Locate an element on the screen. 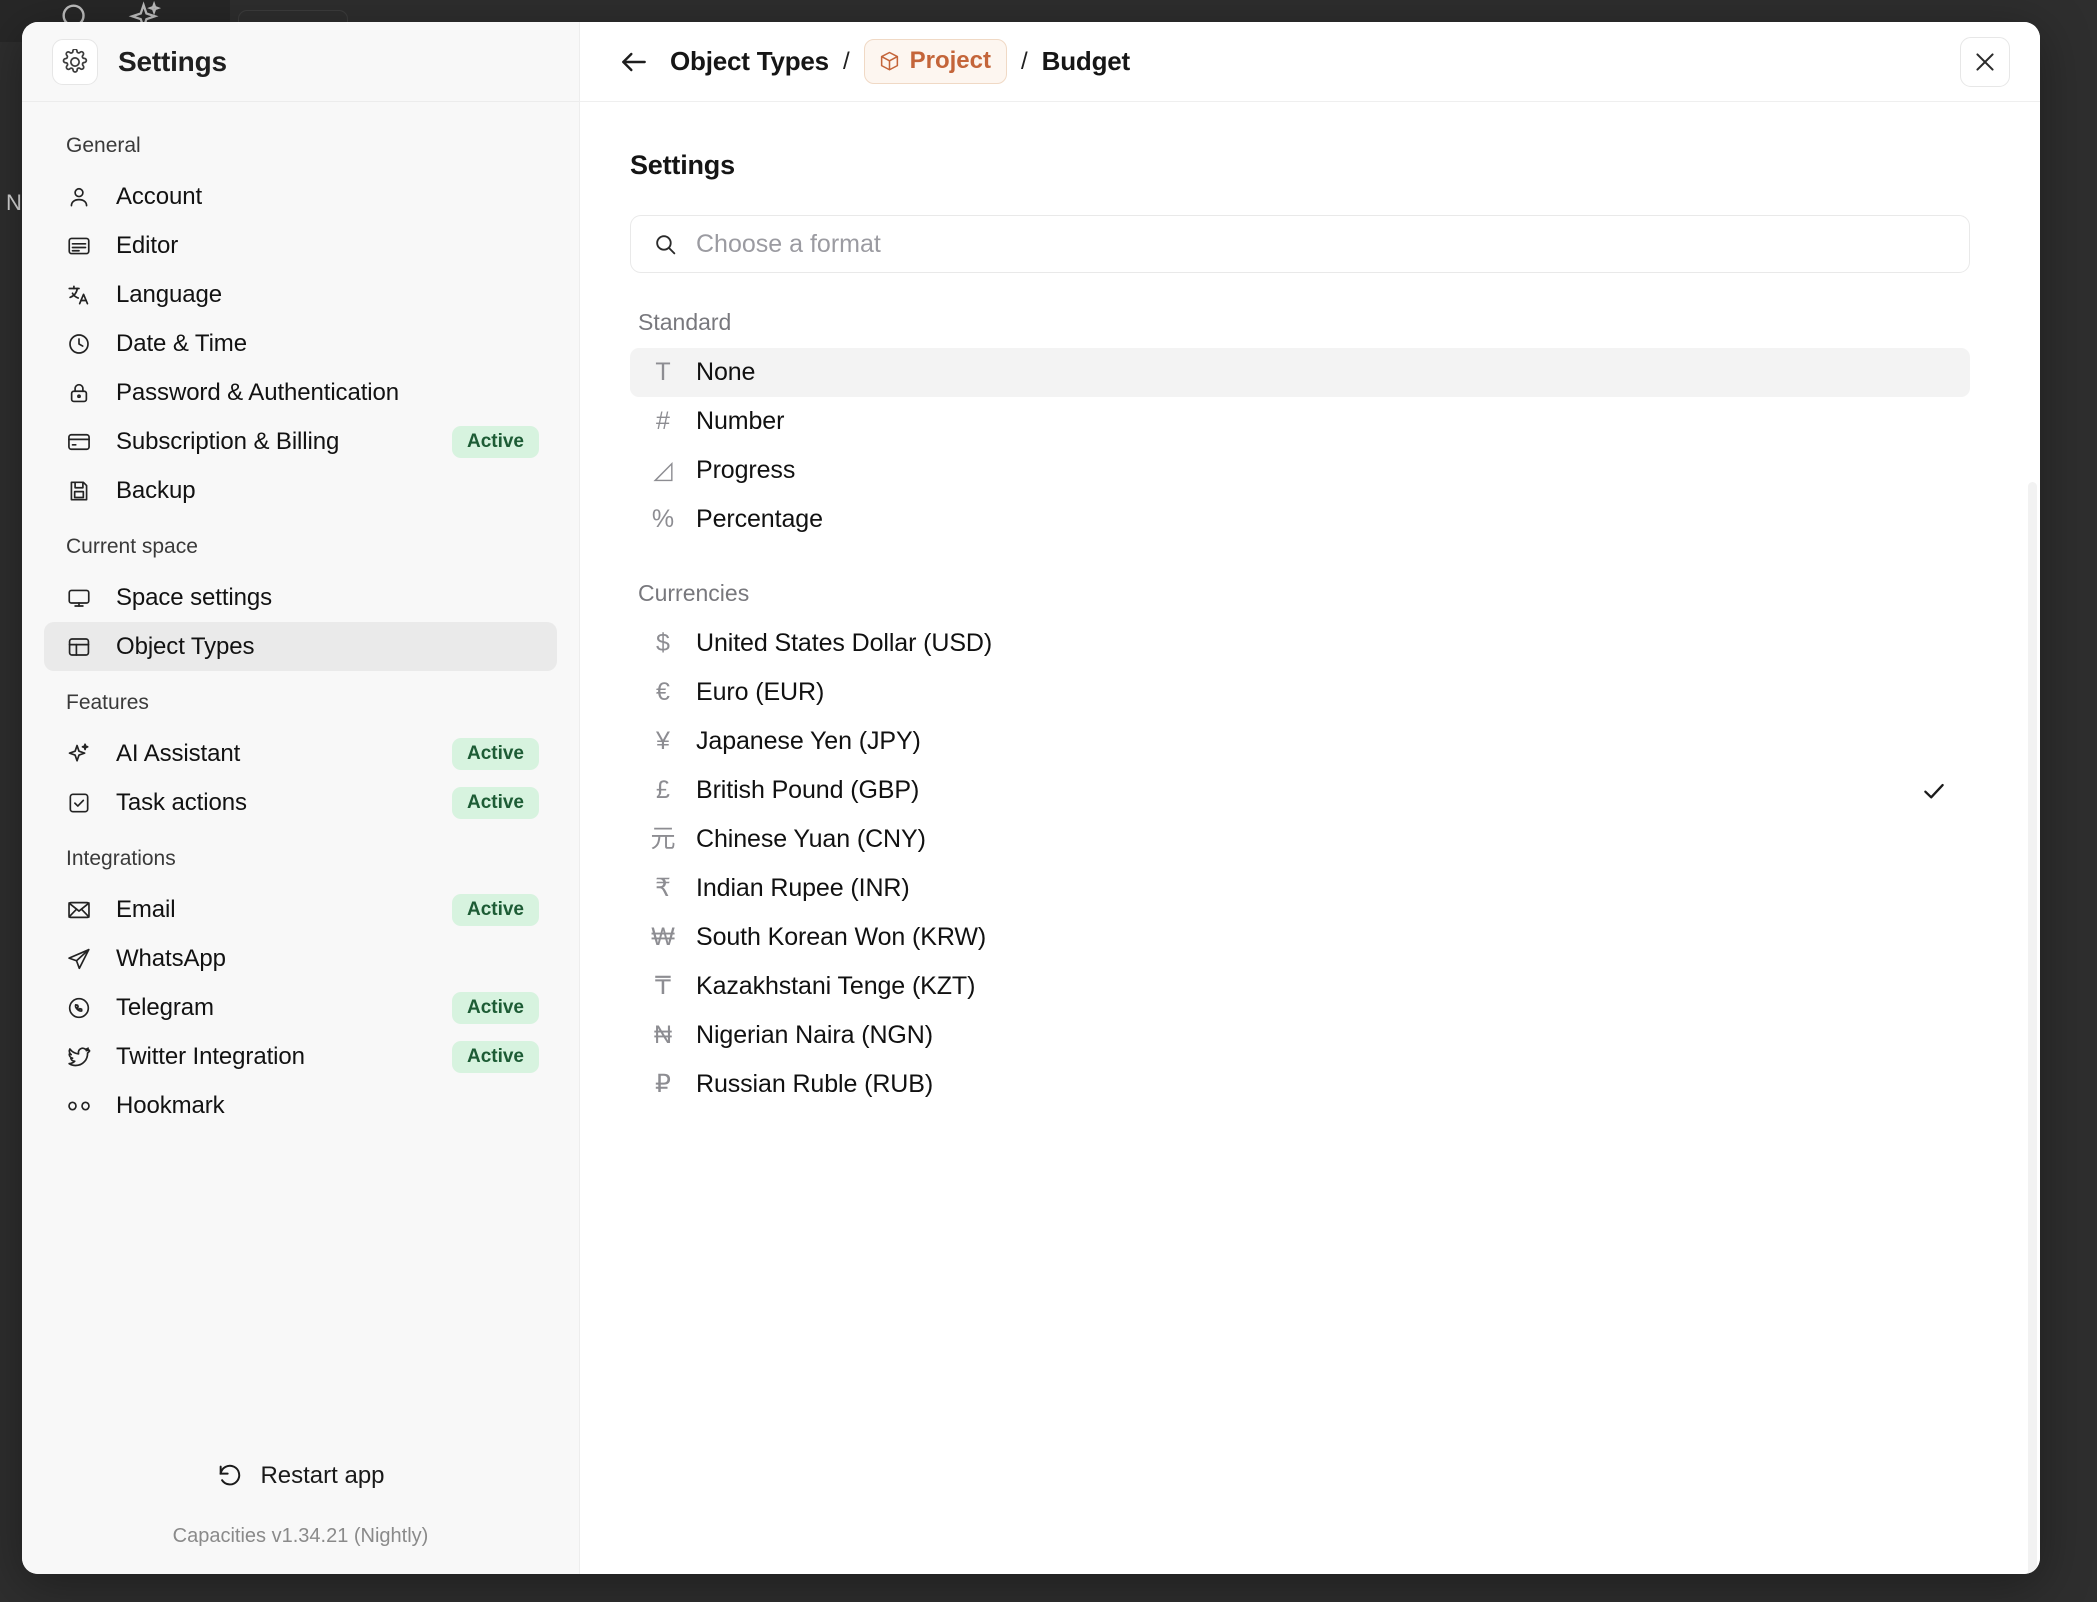 This screenshot has width=2097, height=1602. sidebar-item-space-settings: Space settings is located at coordinates (300, 597).